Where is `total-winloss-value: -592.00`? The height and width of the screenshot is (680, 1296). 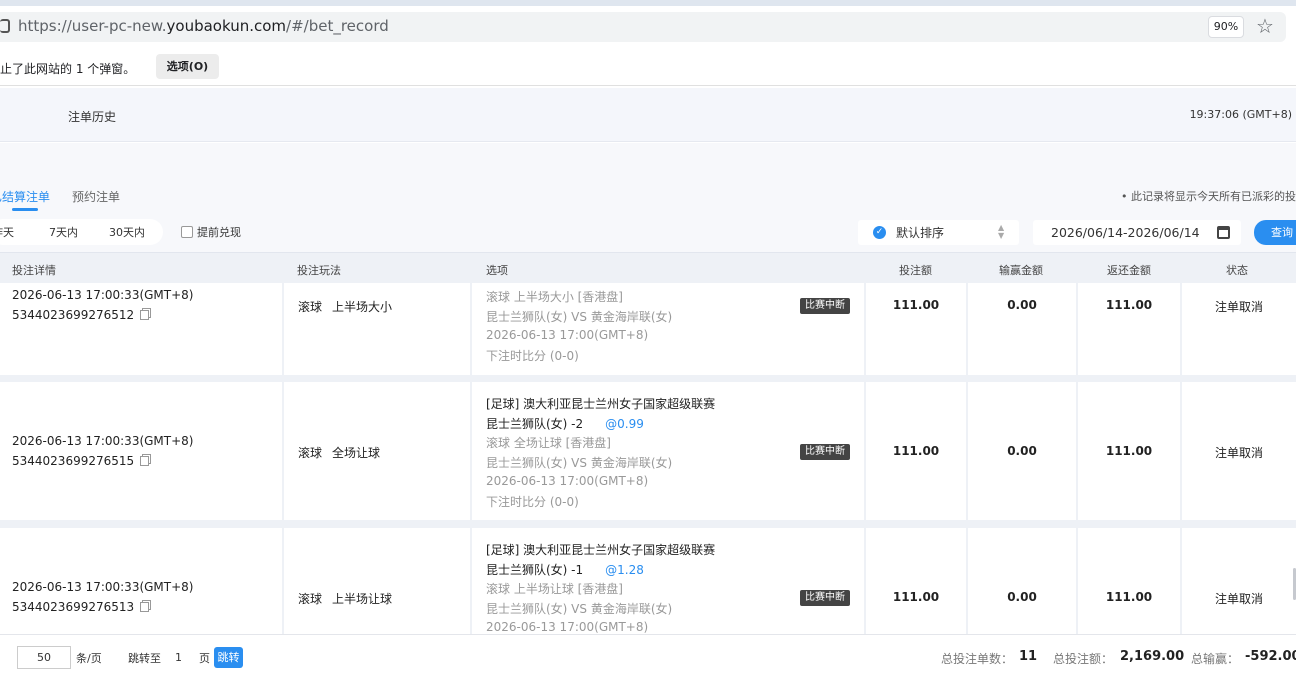
total-winloss-value: -592.00 is located at coordinates (1270, 656).